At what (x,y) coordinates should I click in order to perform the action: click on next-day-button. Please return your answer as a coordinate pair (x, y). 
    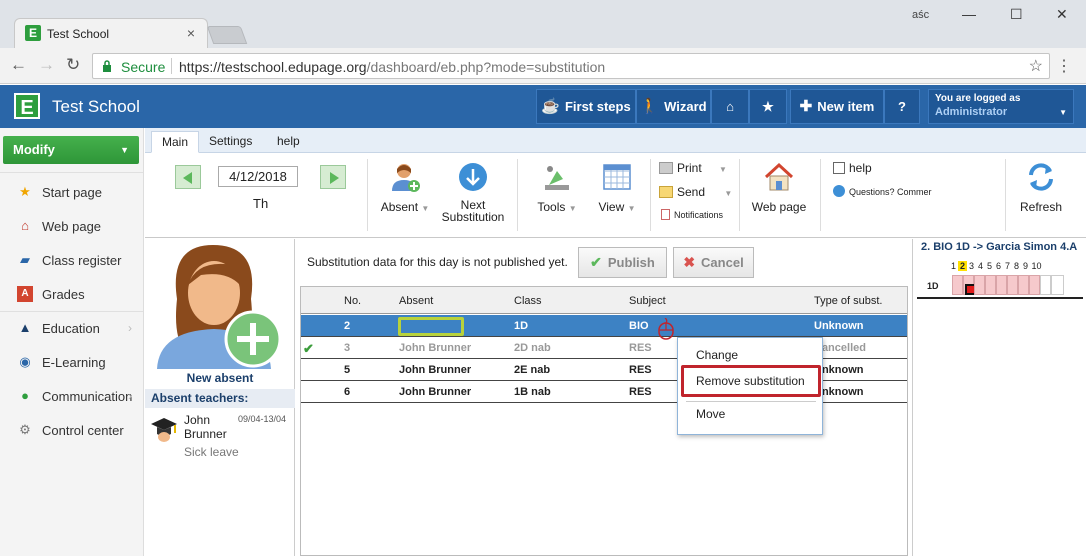
    Looking at the image, I should click on (333, 177).